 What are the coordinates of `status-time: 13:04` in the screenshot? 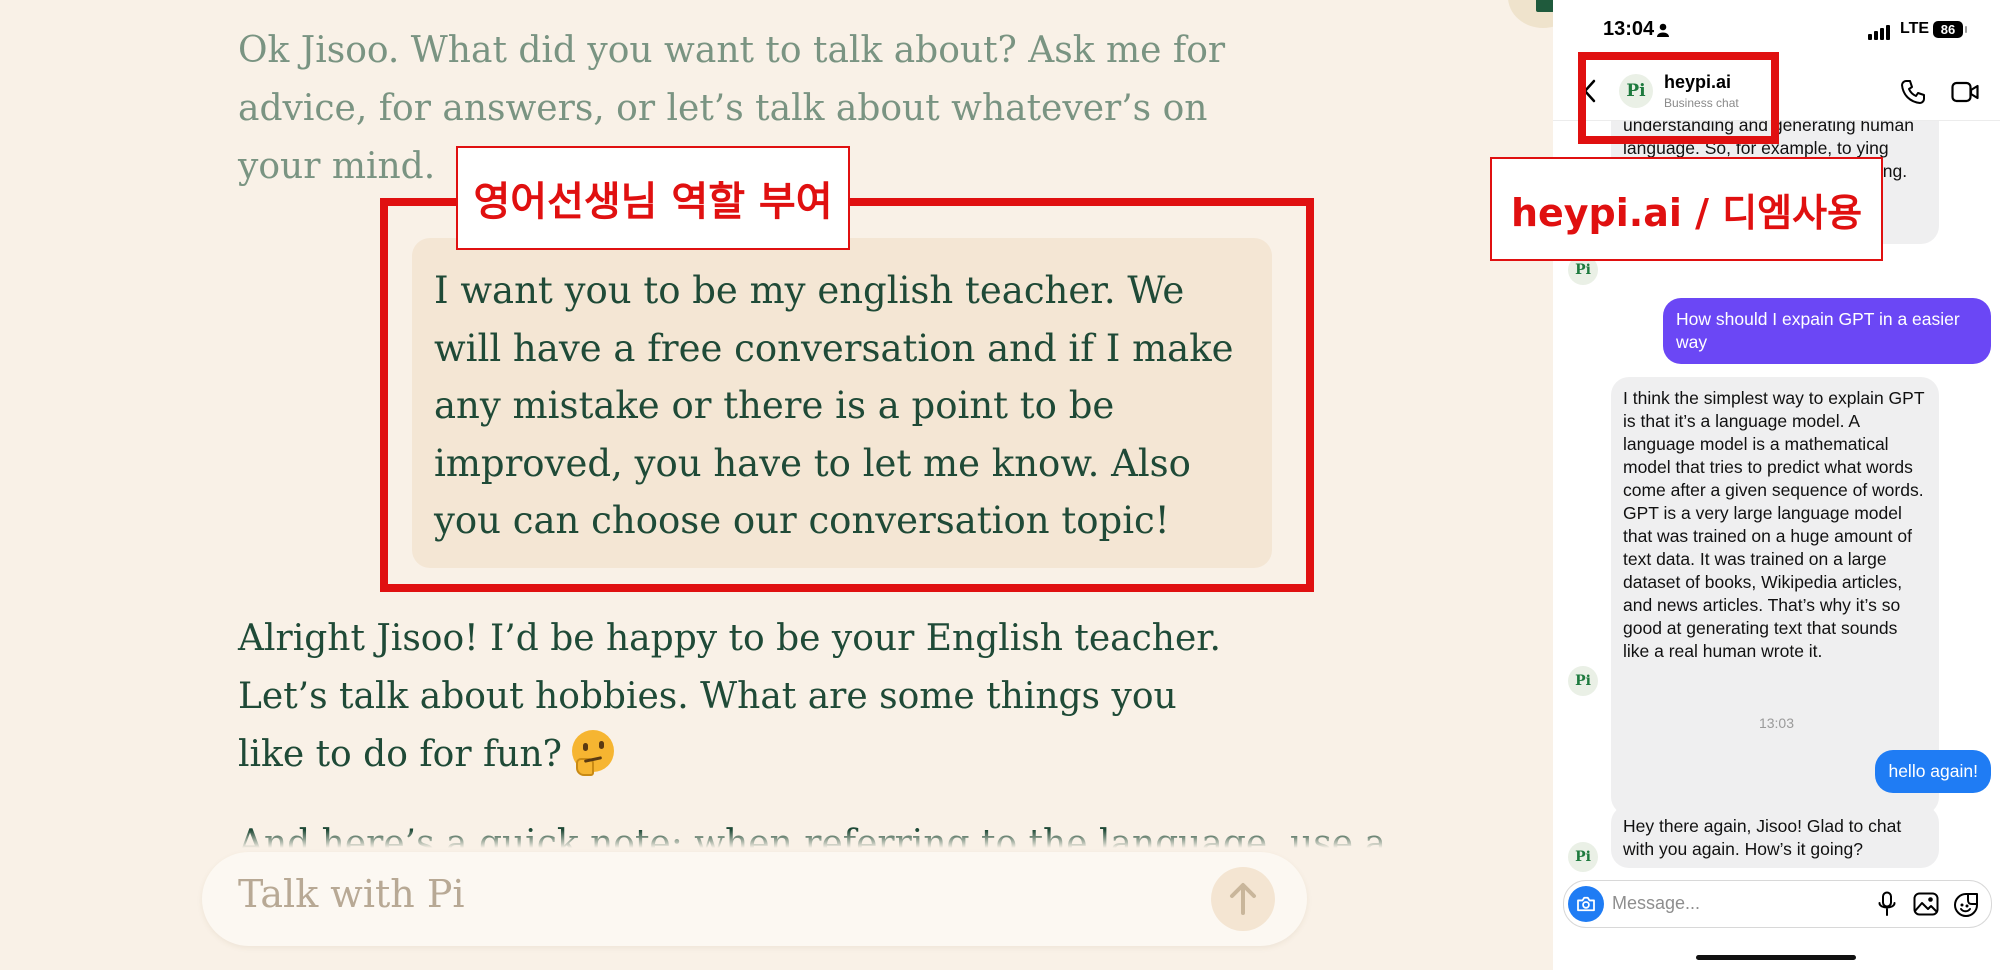 It's located at (1629, 29).